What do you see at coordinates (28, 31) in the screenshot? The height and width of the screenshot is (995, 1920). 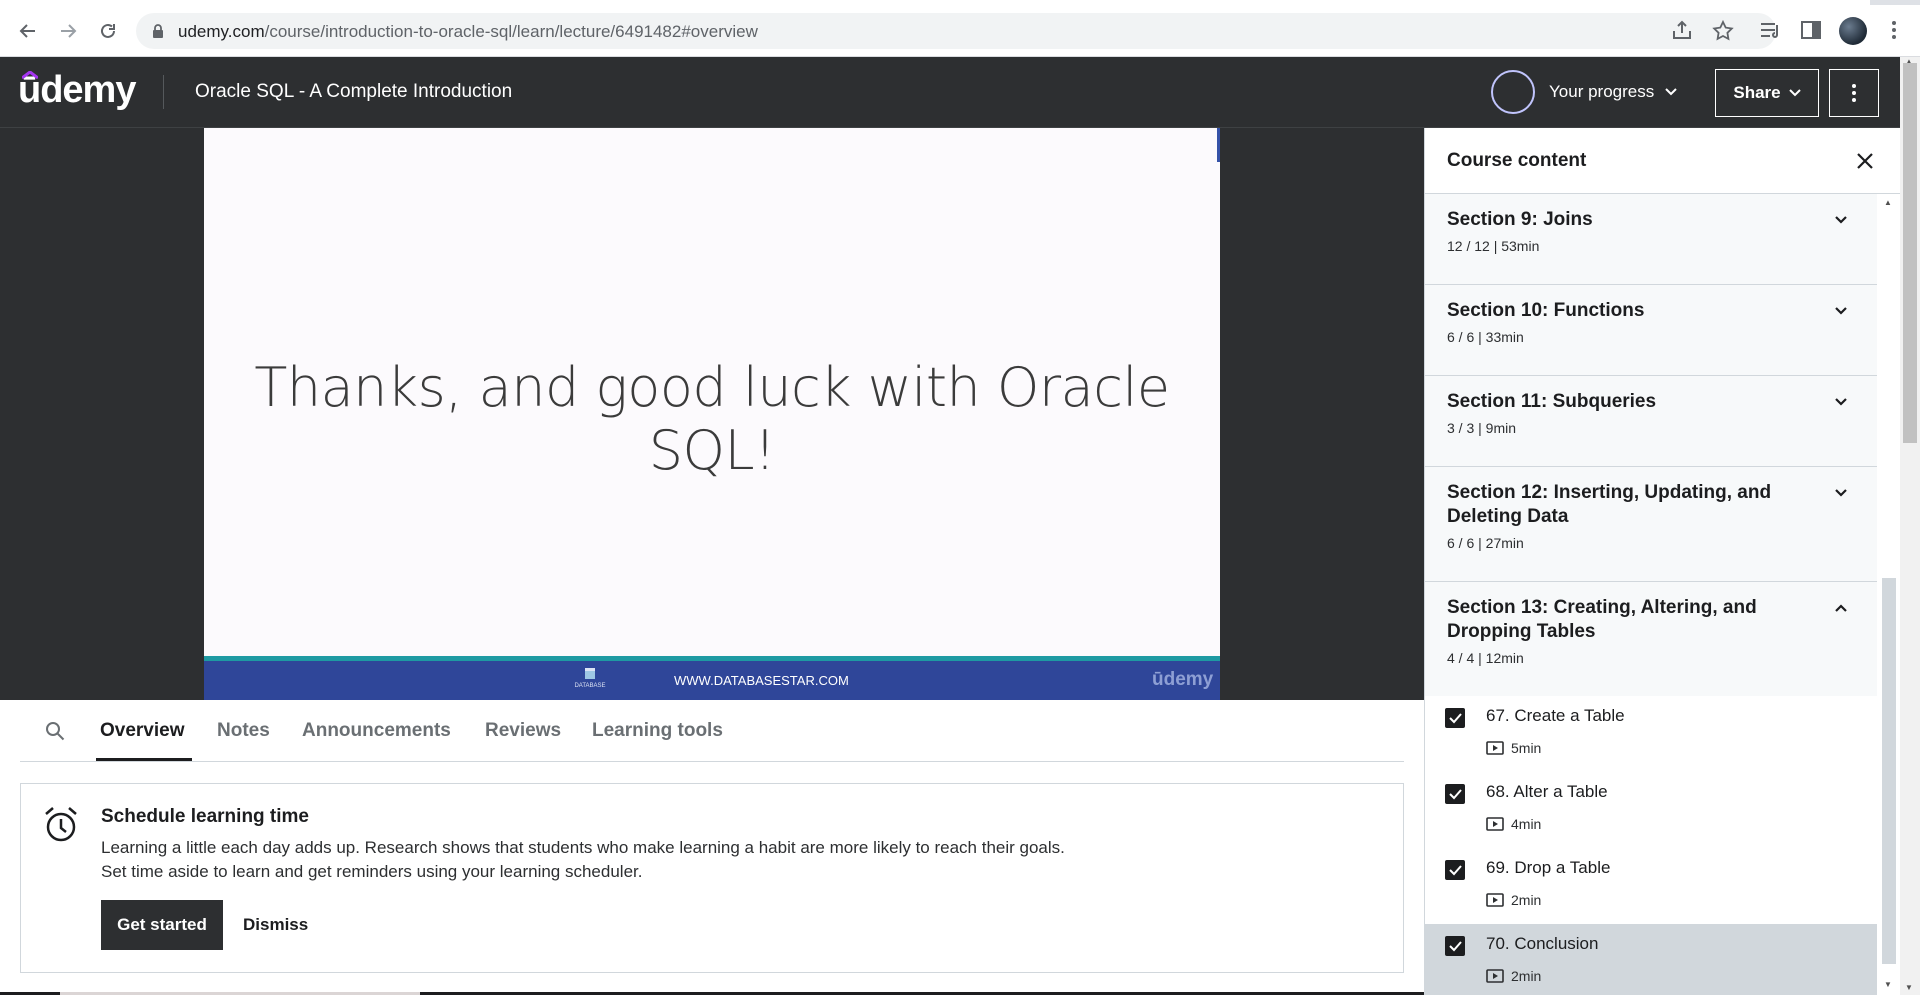 I see `back-icon` at bounding box center [28, 31].